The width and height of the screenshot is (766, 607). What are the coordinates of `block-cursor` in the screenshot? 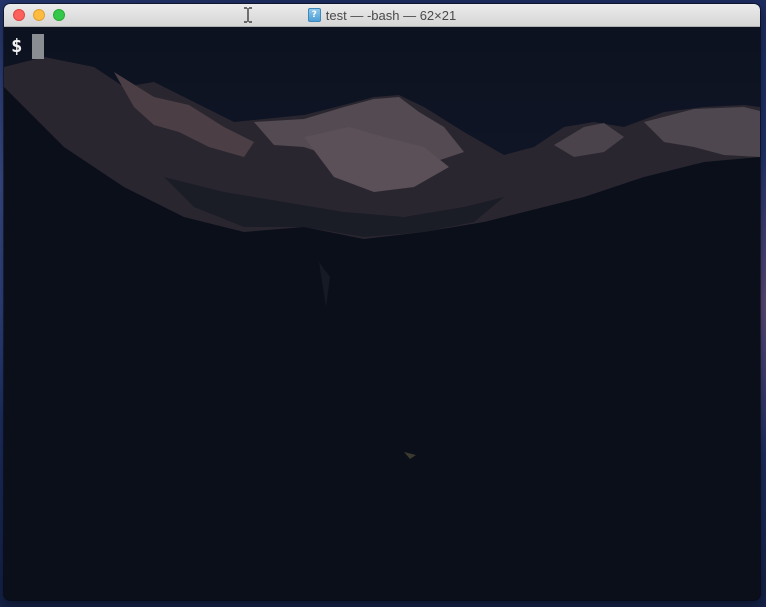 It's located at (38, 46).